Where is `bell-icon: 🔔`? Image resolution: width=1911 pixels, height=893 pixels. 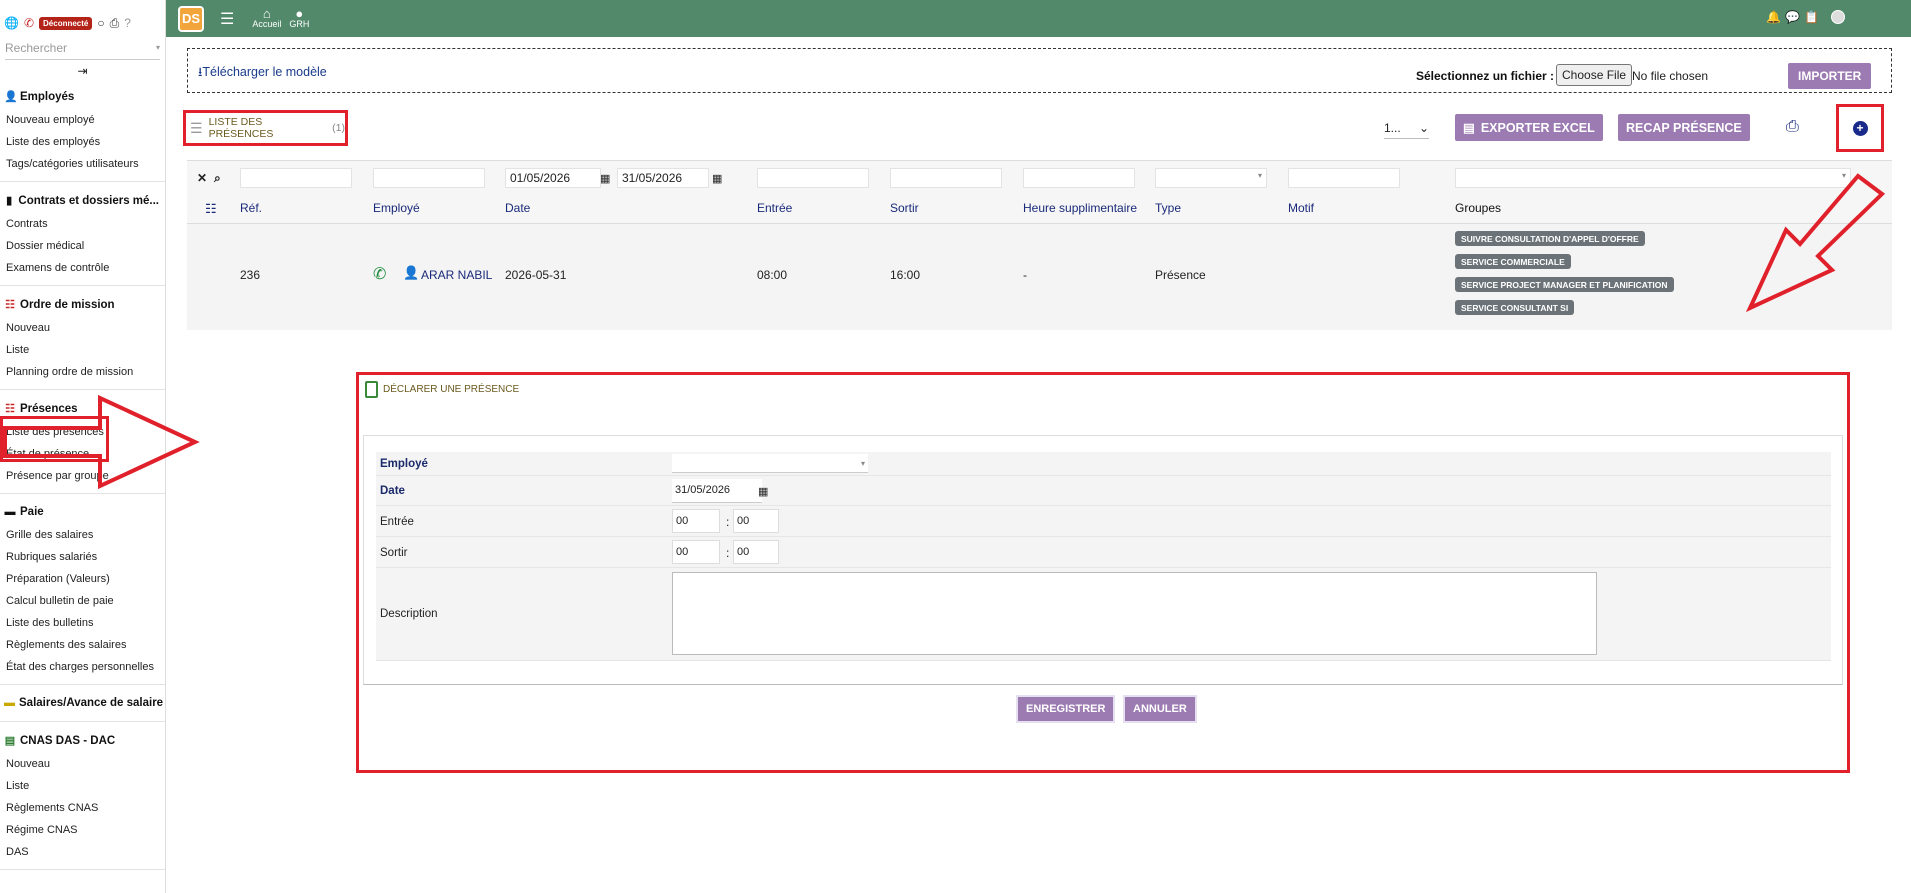
bell-icon: 🔔 is located at coordinates (1773, 17).